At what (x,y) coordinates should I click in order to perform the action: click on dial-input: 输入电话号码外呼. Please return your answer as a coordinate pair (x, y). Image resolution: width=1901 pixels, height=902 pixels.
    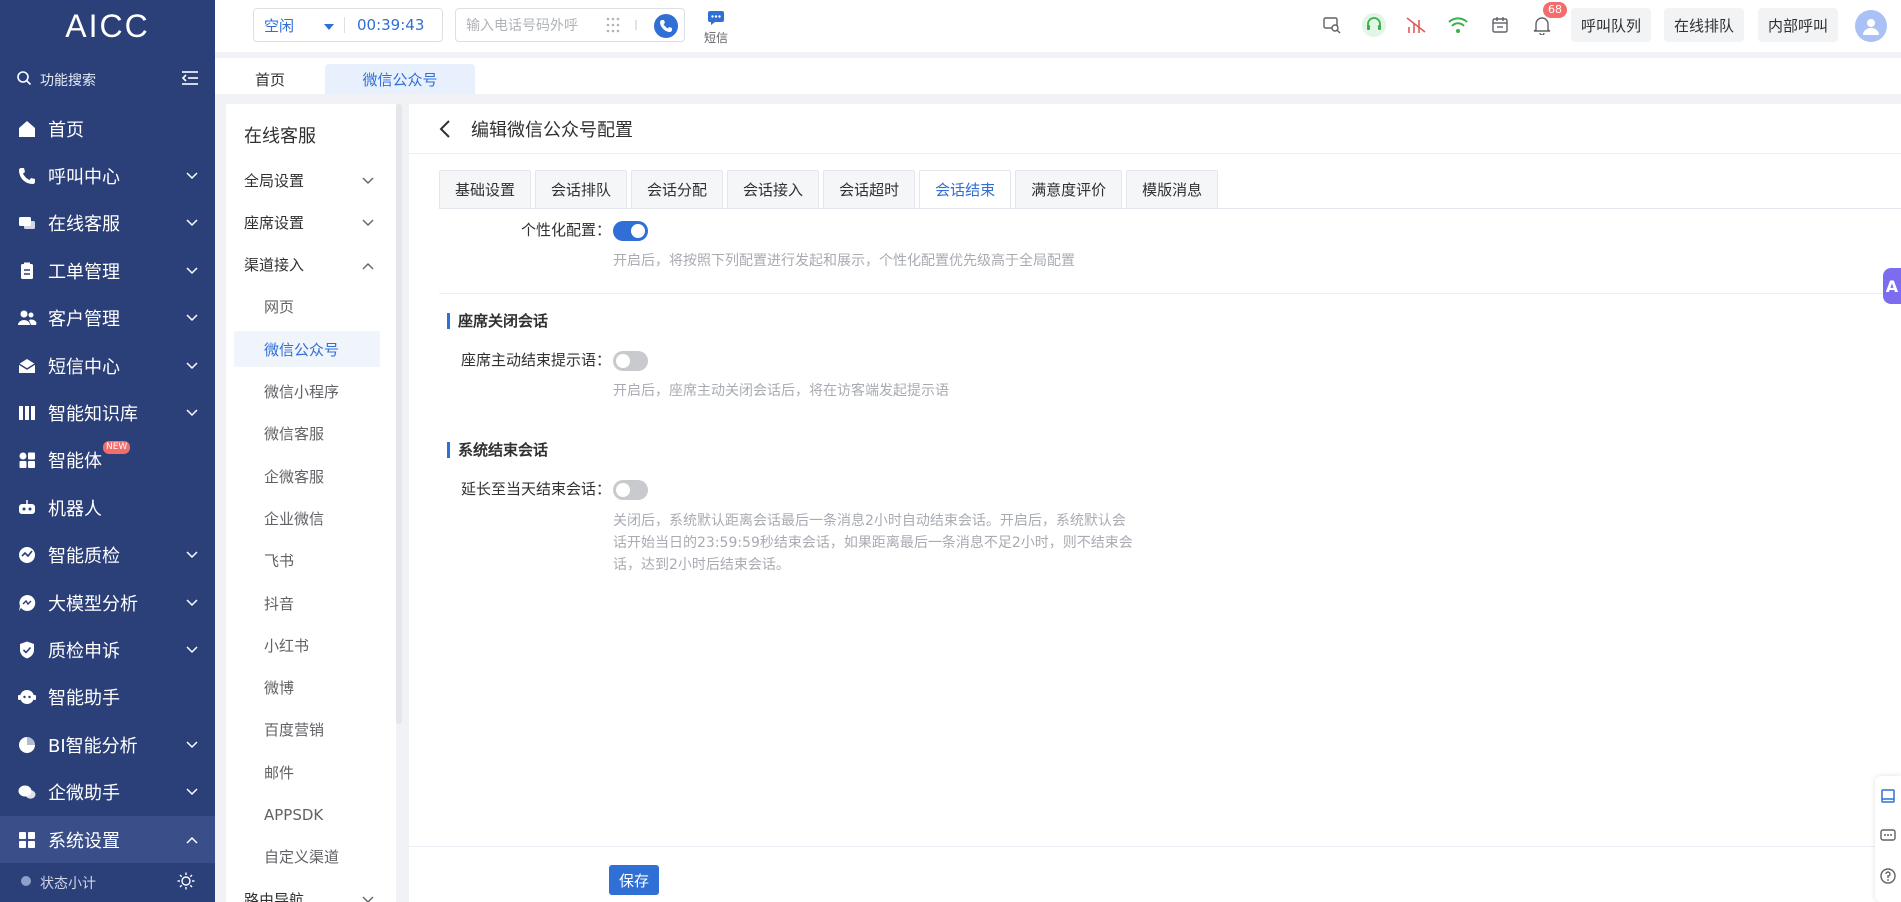
    Looking at the image, I should click on (570, 25).